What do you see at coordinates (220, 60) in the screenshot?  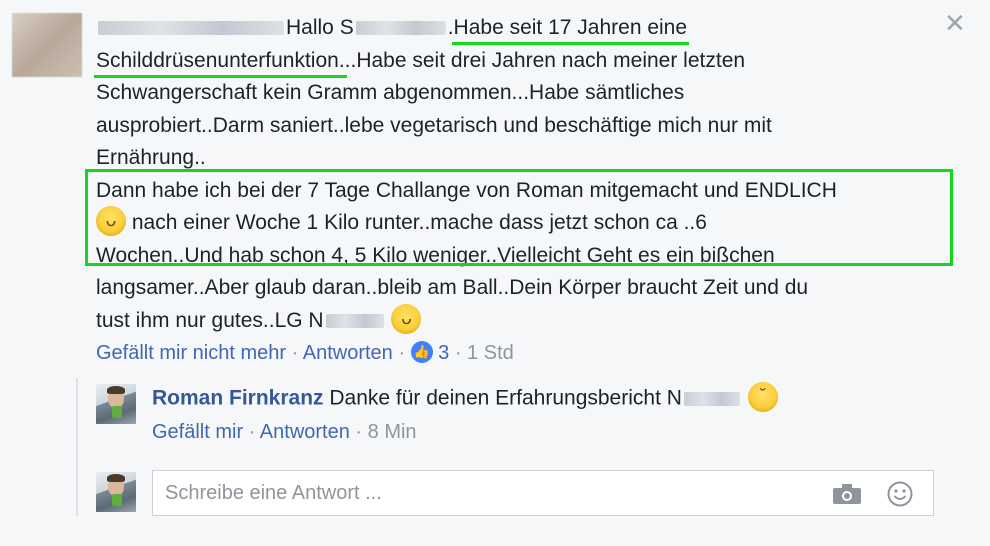 I see `highlight-underline-2: Schilddrüsenunterfunktion.` at bounding box center [220, 60].